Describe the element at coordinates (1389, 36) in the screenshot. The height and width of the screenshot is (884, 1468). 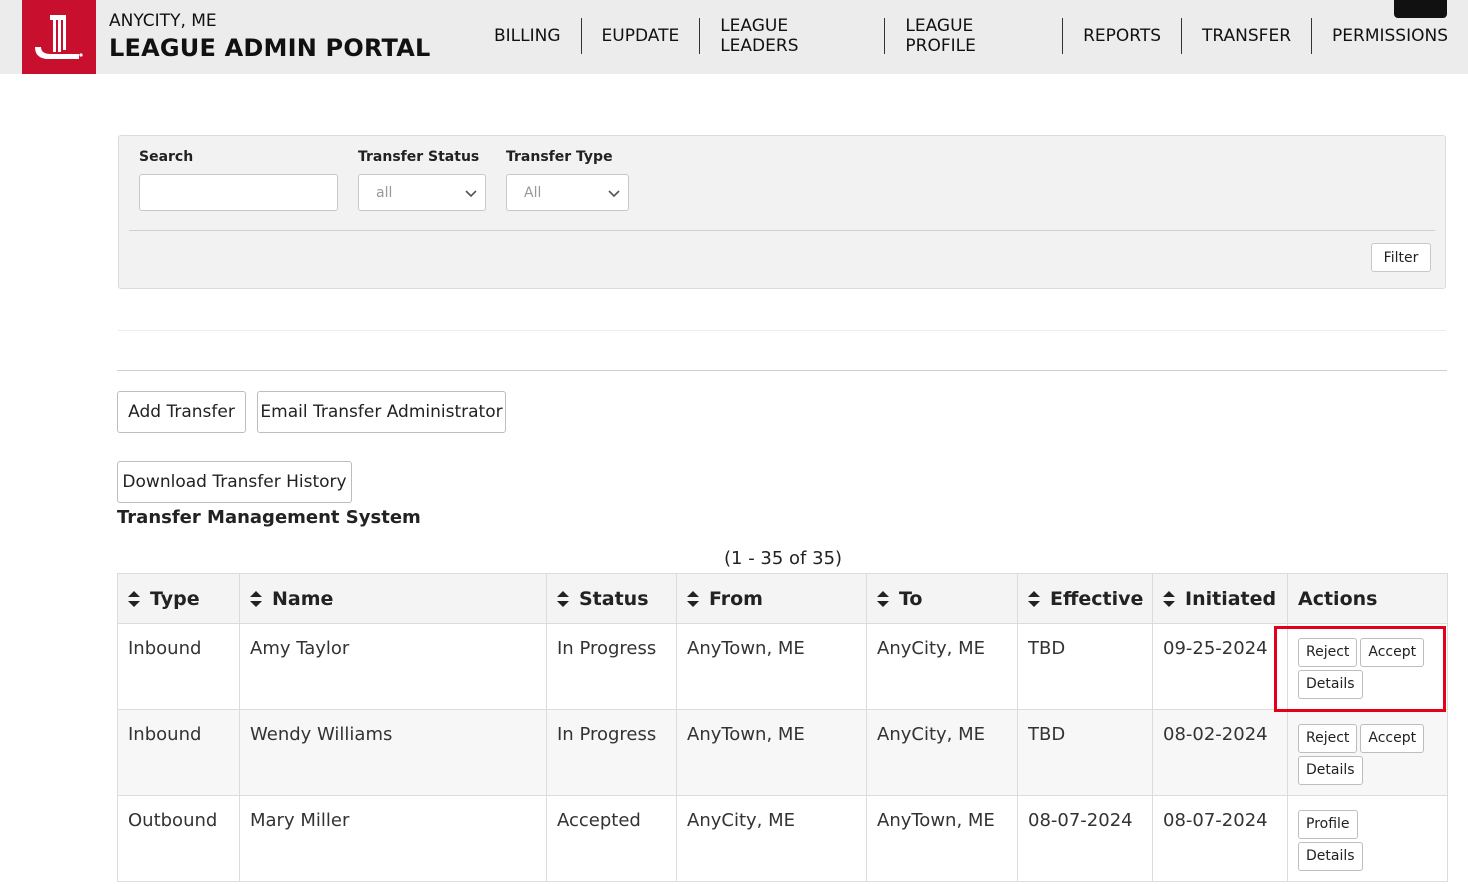
I see `nav-permissions: PERMISSIONS` at that location.